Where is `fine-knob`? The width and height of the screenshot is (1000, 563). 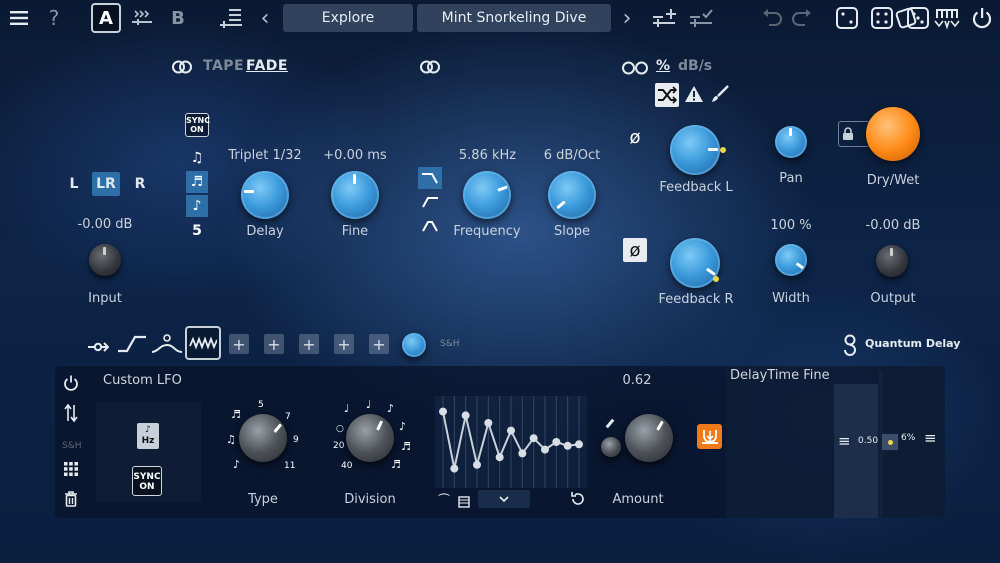 fine-knob is located at coordinates (355, 195).